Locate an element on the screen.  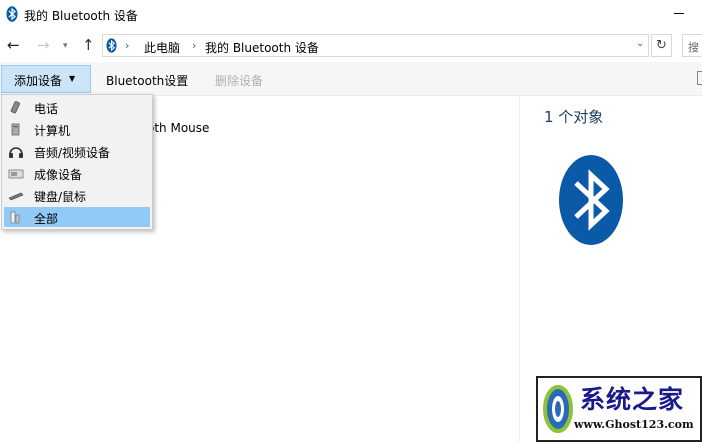
window-title: 我的 Bluetooth 设备 is located at coordinates (81, 16).